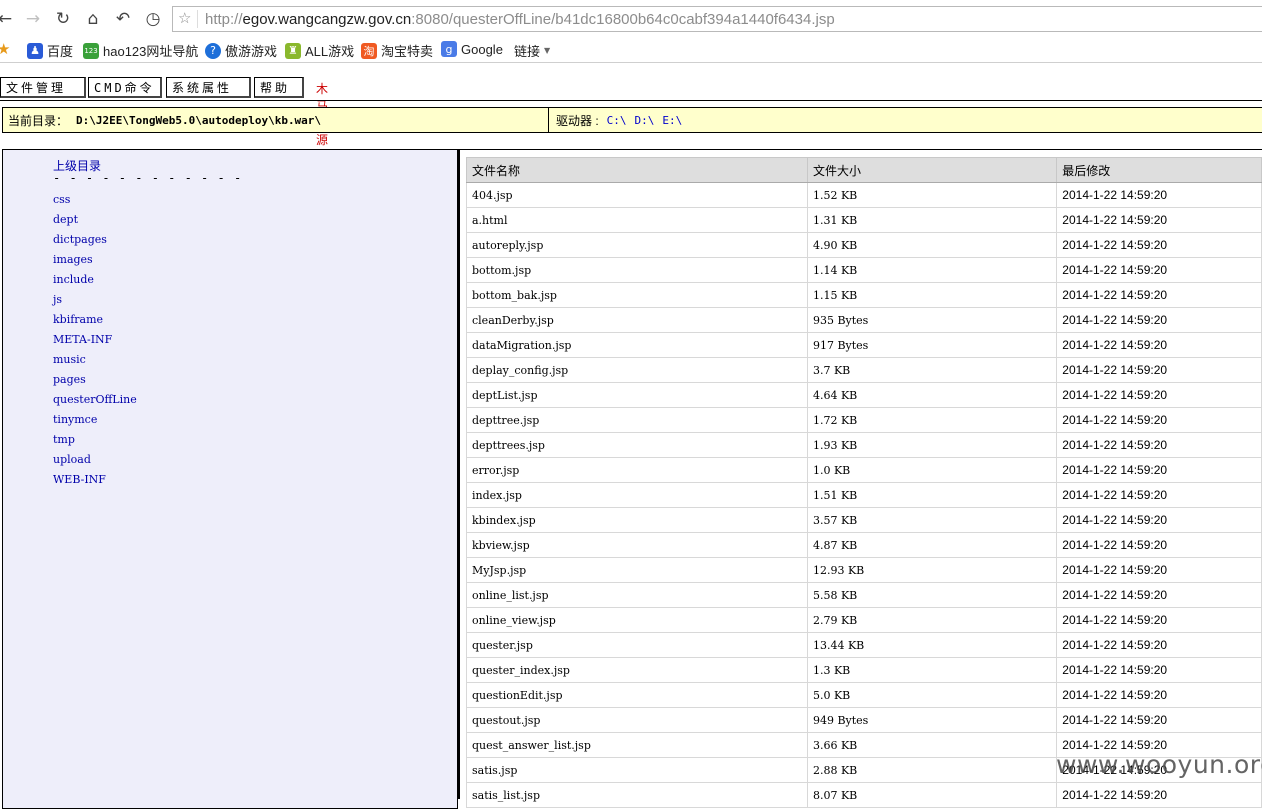 This screenshot has width=1262, height=809. I want to click on file-name-cell: deptList.jsp, so click(637, 395).